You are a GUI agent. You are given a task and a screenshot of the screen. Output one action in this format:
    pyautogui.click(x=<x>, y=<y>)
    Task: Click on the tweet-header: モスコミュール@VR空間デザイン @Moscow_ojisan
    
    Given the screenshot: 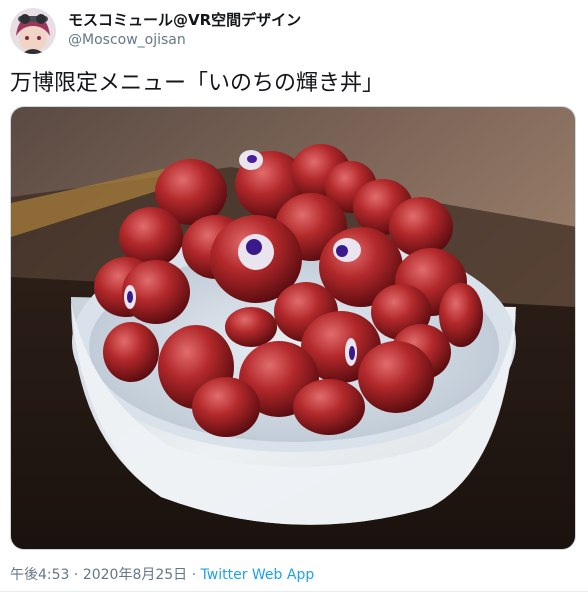 What is the action you would take?
    pyautogui.click(x=295, y=31)
    